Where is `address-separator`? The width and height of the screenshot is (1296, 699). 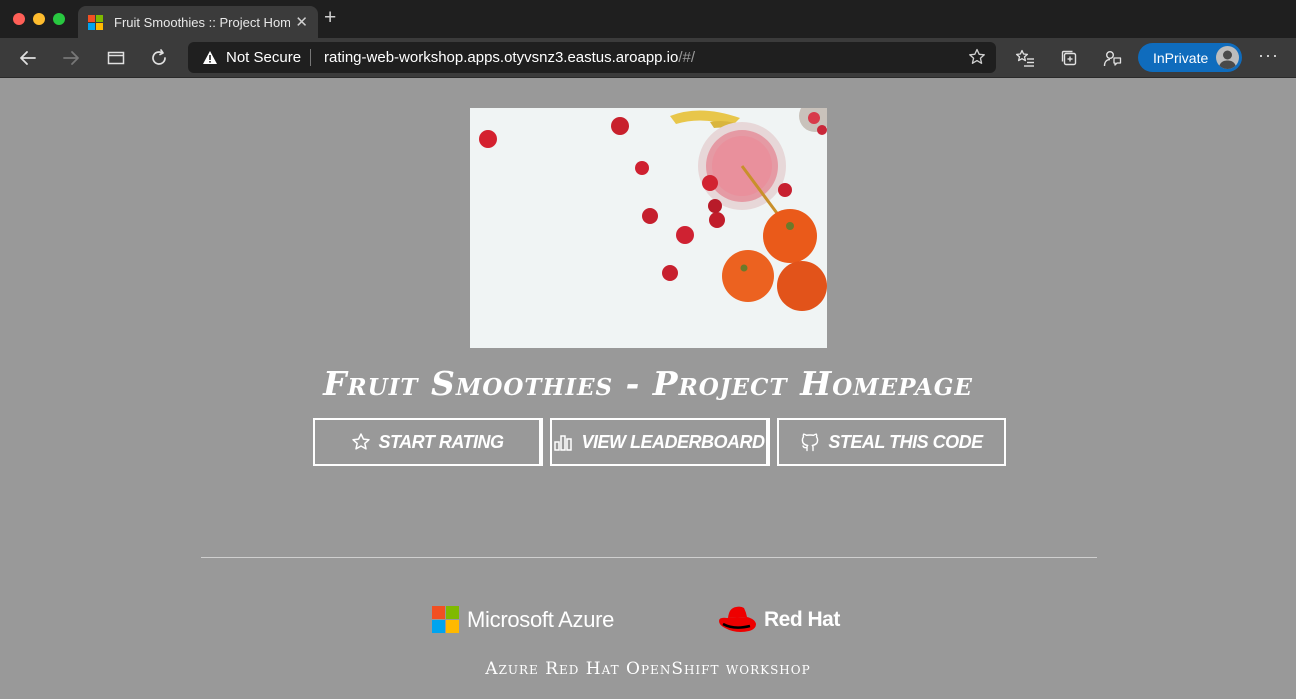
address-separator is located at coordinates (310, 57).